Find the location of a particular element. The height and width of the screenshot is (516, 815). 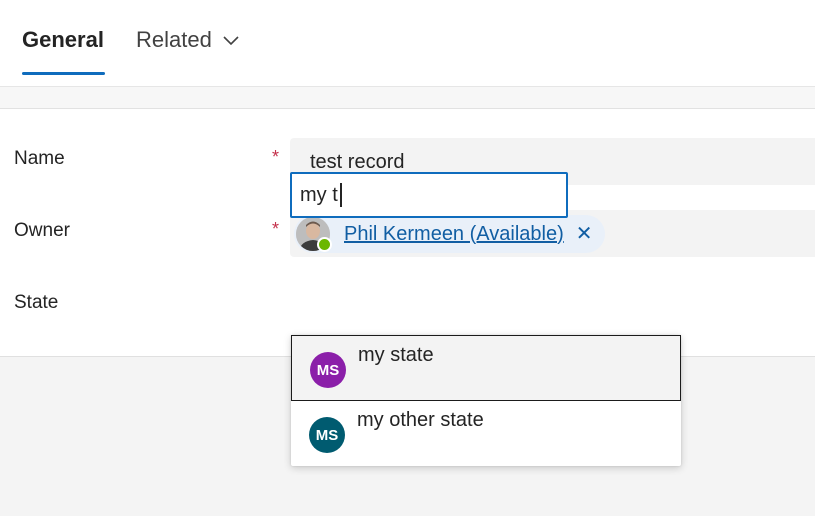

tab-selected-indicator is located at coordinates (63, 73).